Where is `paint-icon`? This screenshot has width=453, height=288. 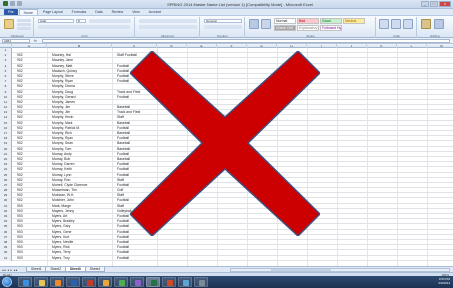
paint-icon is located at coordinates (138, 283).